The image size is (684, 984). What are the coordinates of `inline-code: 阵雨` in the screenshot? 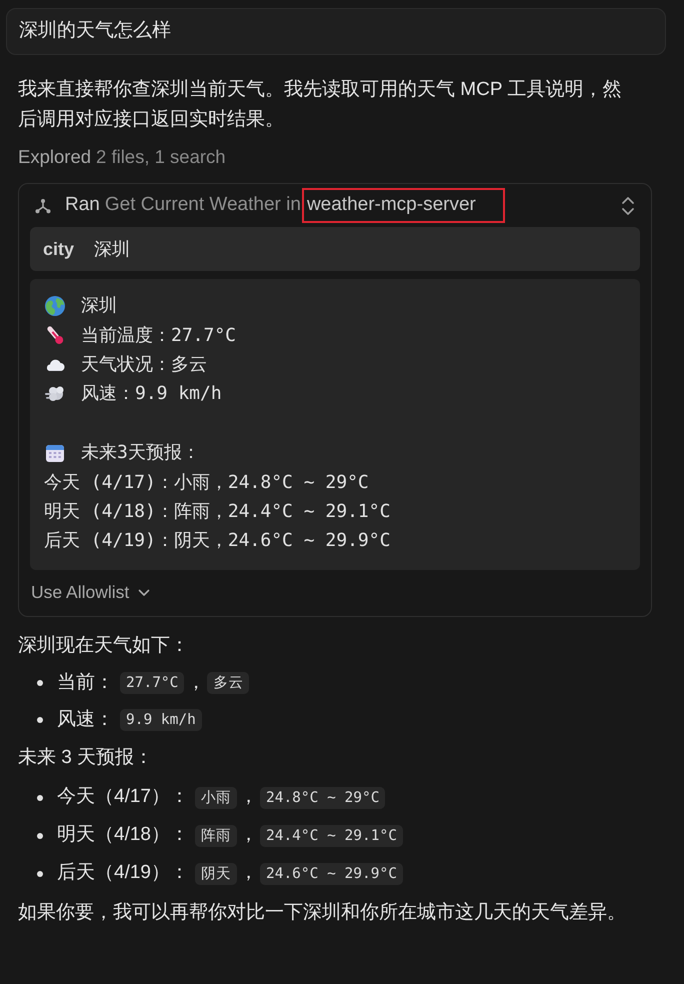 It's located at (215, 835).